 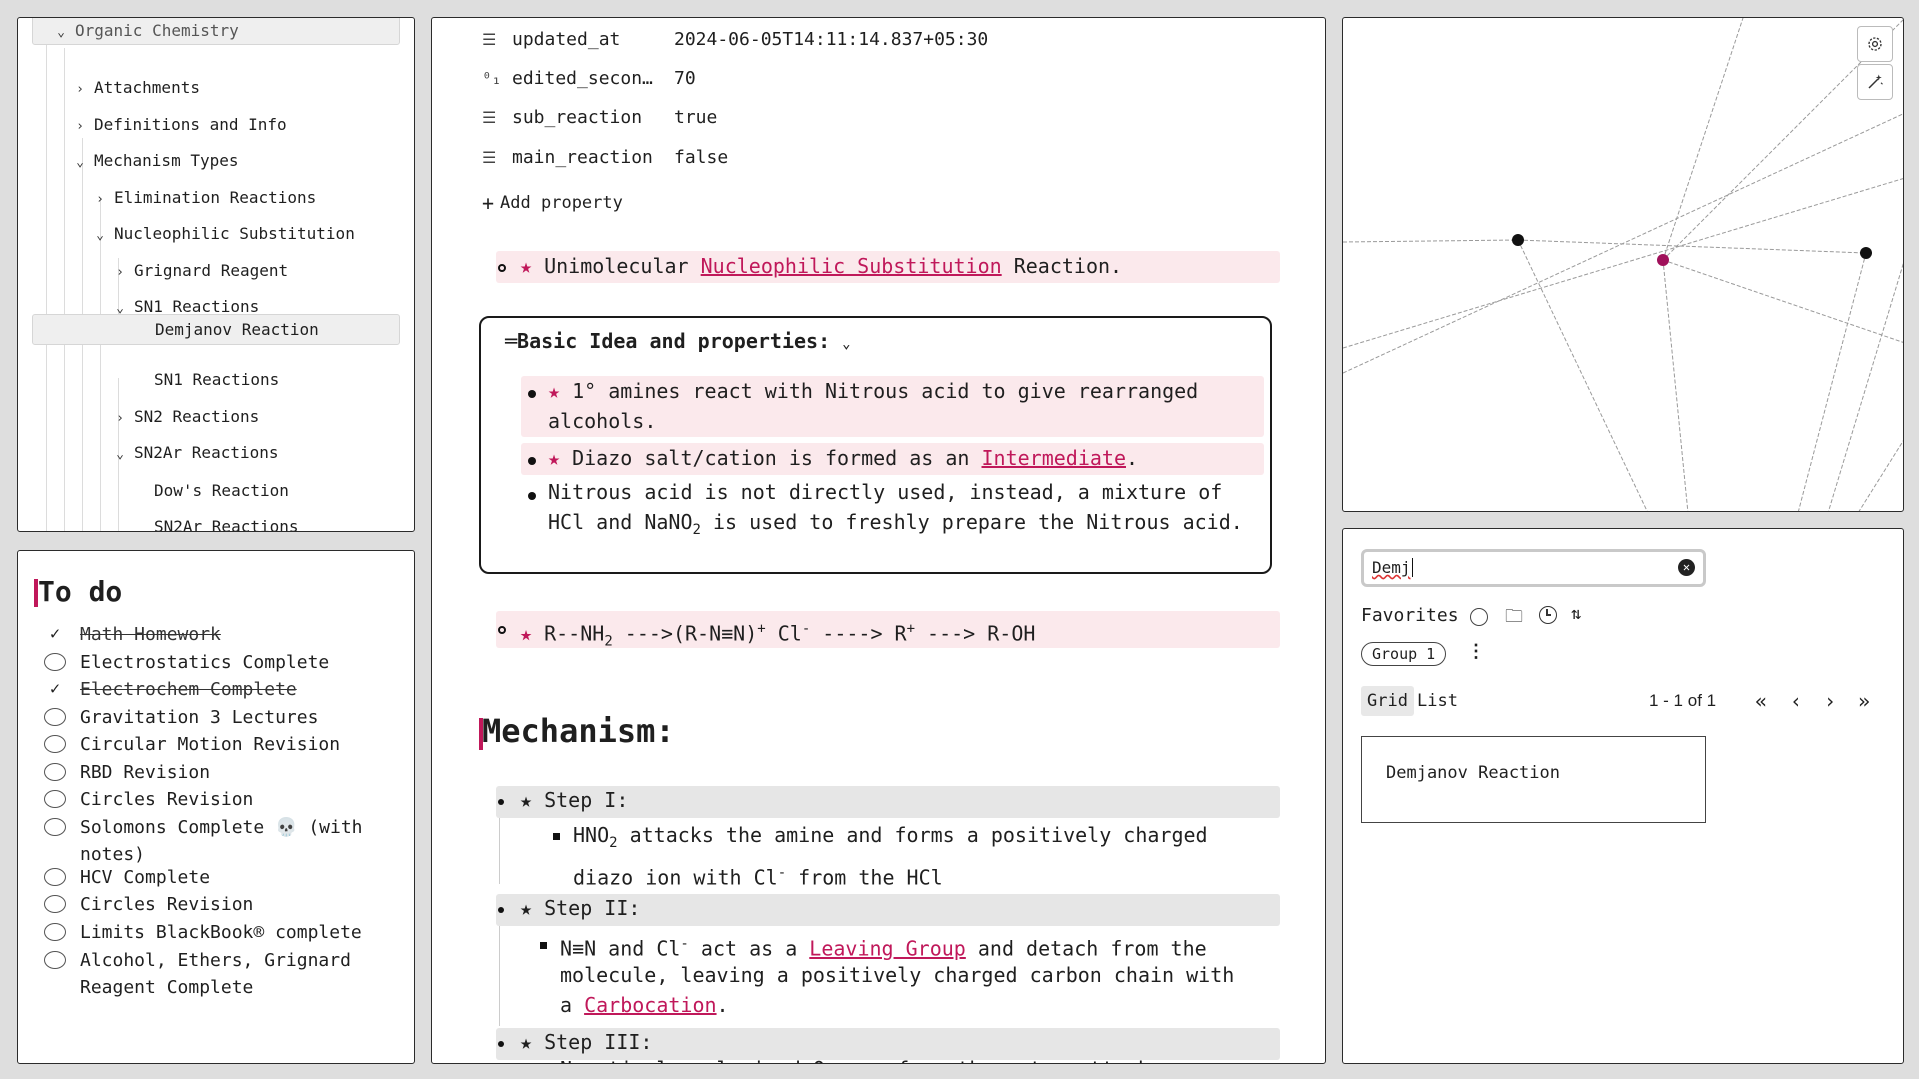 I want to click on tree-item-definitions: › Definitions and Info, so click(x=179, y=125).